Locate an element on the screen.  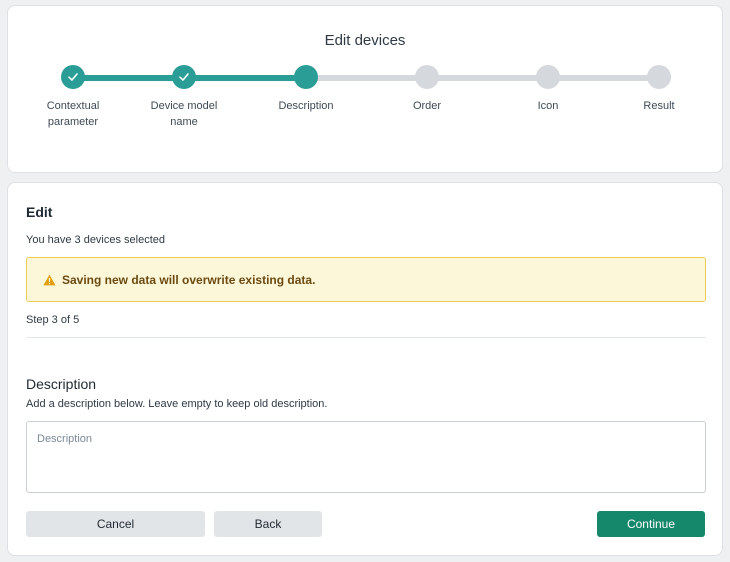
edit-heading: Edit is located at coordinates (39, 212).